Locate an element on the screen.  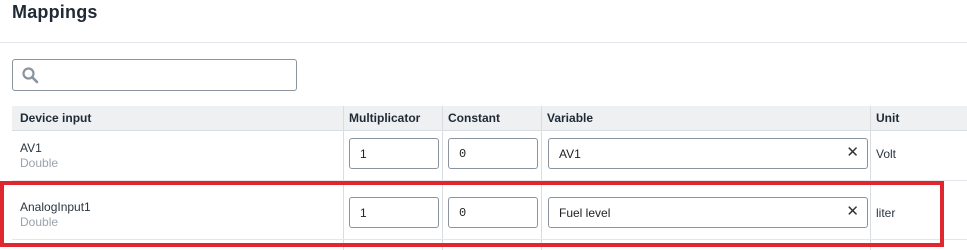
page-title: Mappings is located at coordinates (55, 12).